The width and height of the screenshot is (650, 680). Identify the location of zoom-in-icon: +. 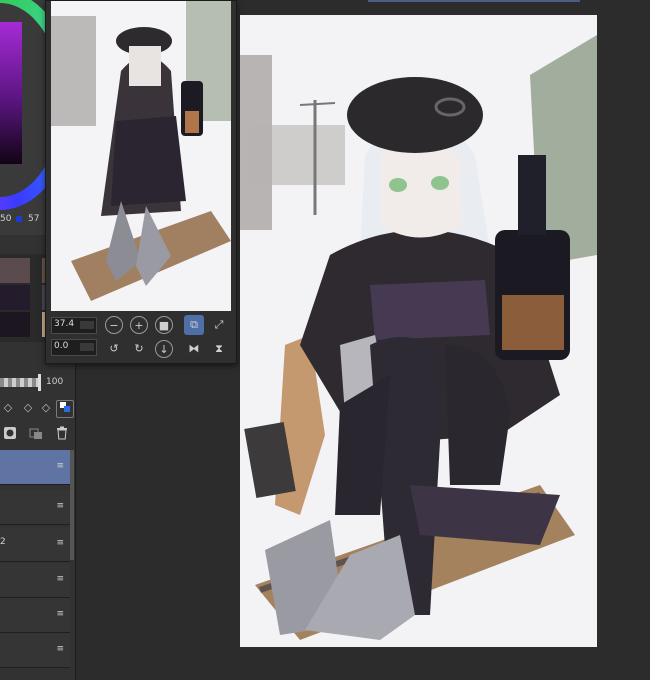
(139, 325).